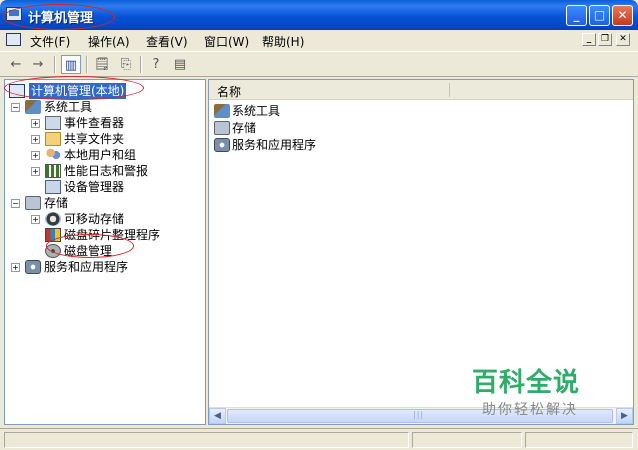 This screenshot has height=450, width=638. What do you see at coordinates (68, 107) in the screenshot?
I see `tree-label: 系统工具` at bounding box center [68, 107].